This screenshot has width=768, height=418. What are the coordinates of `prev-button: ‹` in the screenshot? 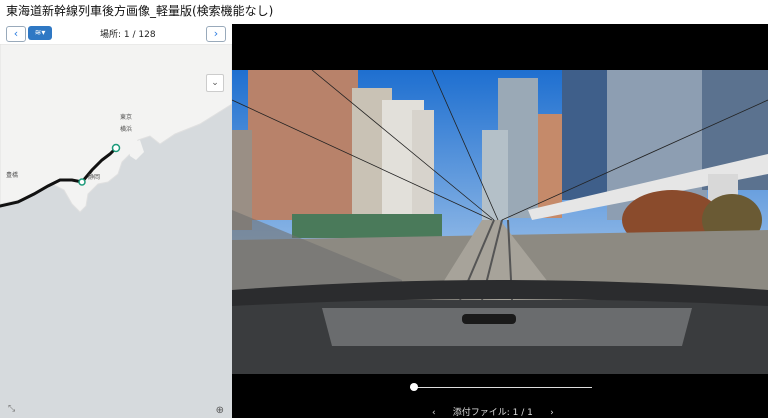 It's located at (16, 34).